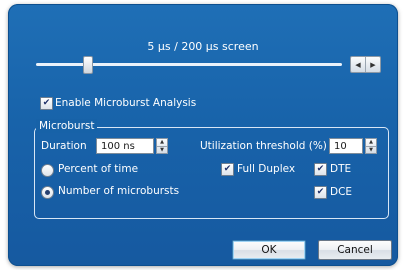 Image resolution: width=406 pixels, height=270 pixels. I want to click on microburst-group-title: Microburst, so click(67, 126).